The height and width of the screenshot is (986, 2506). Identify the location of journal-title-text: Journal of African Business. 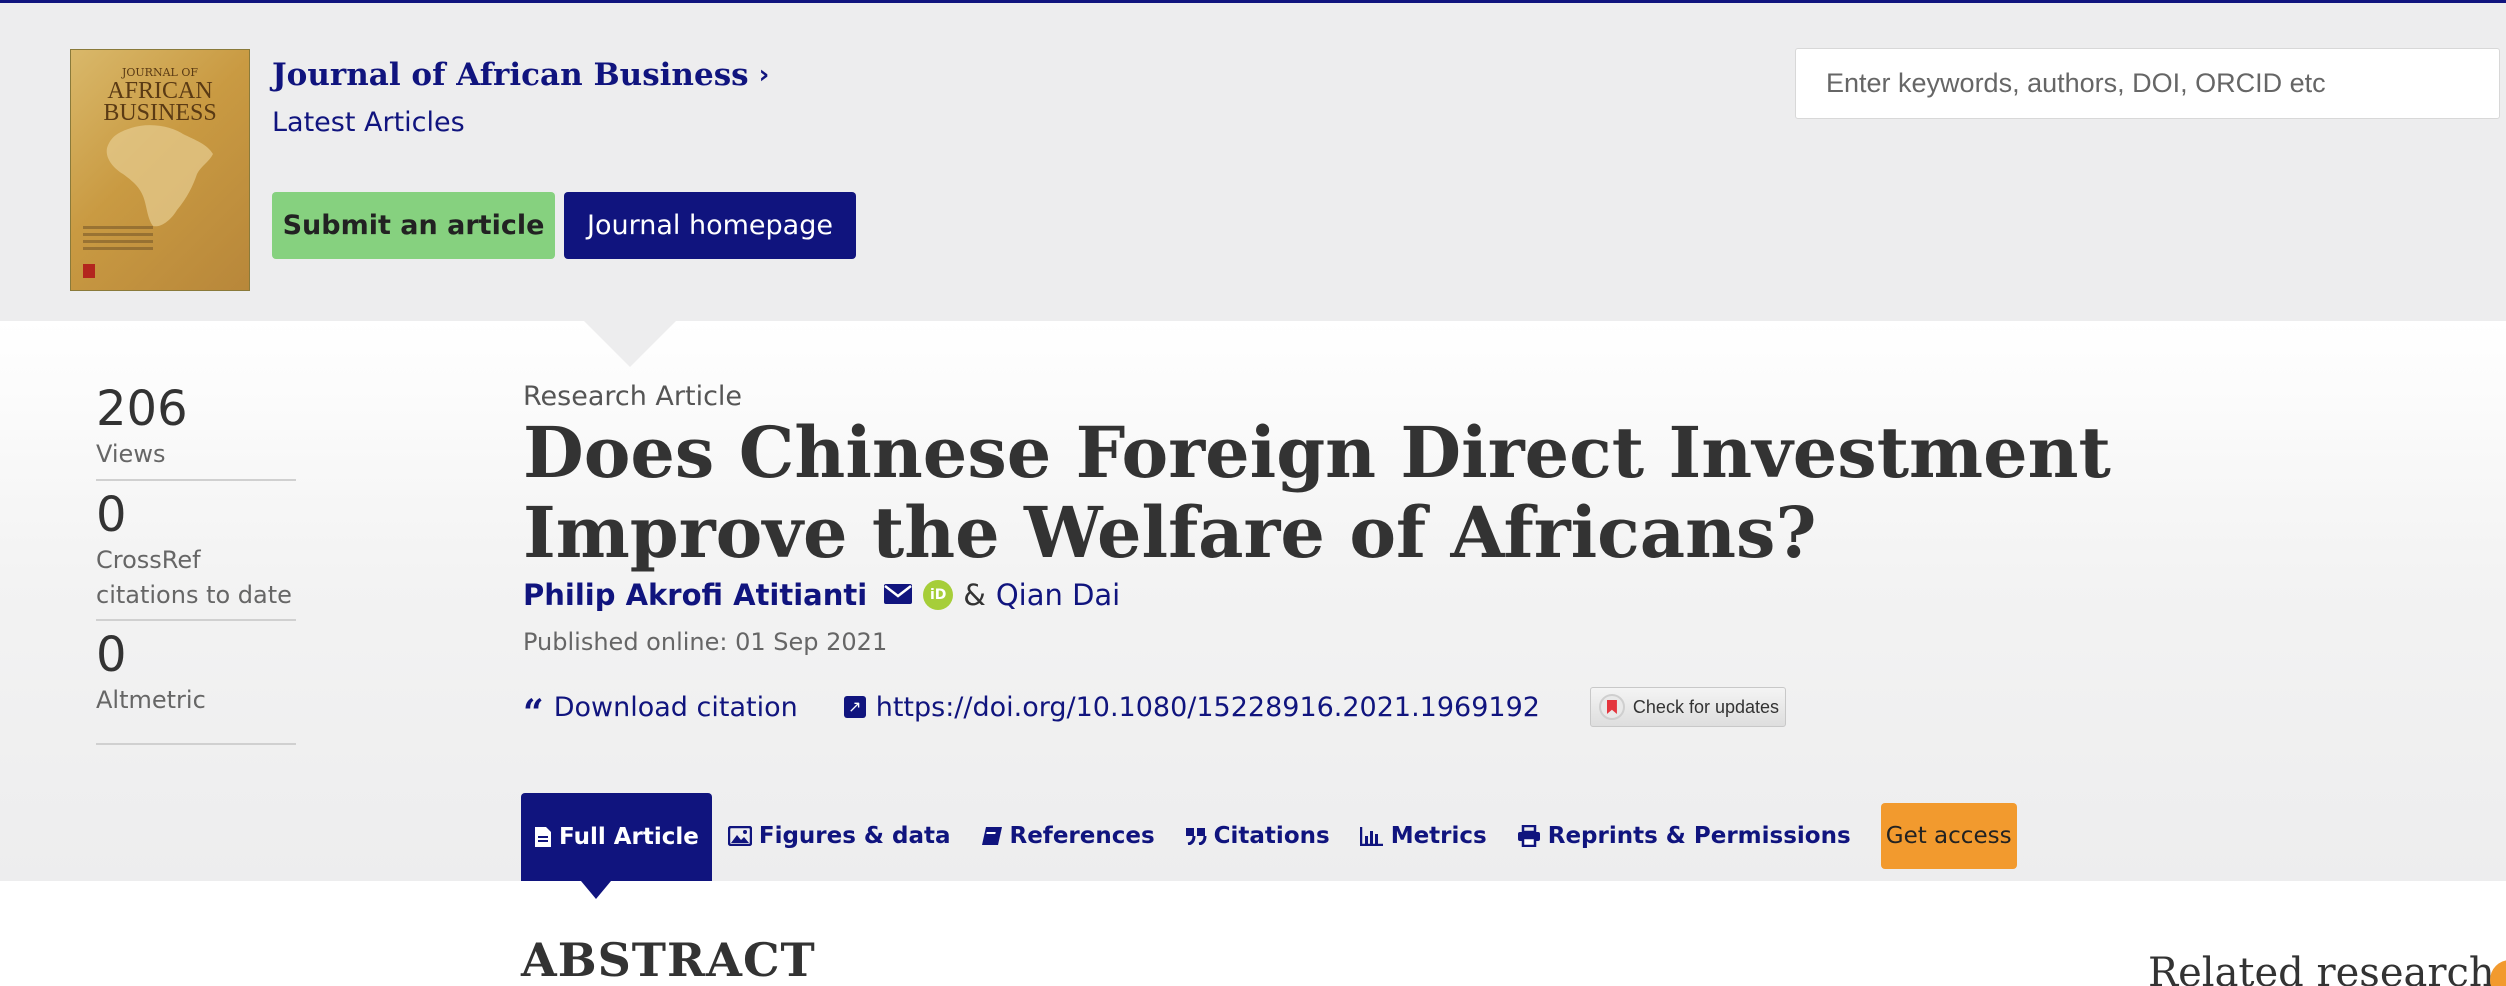
(510, 75).